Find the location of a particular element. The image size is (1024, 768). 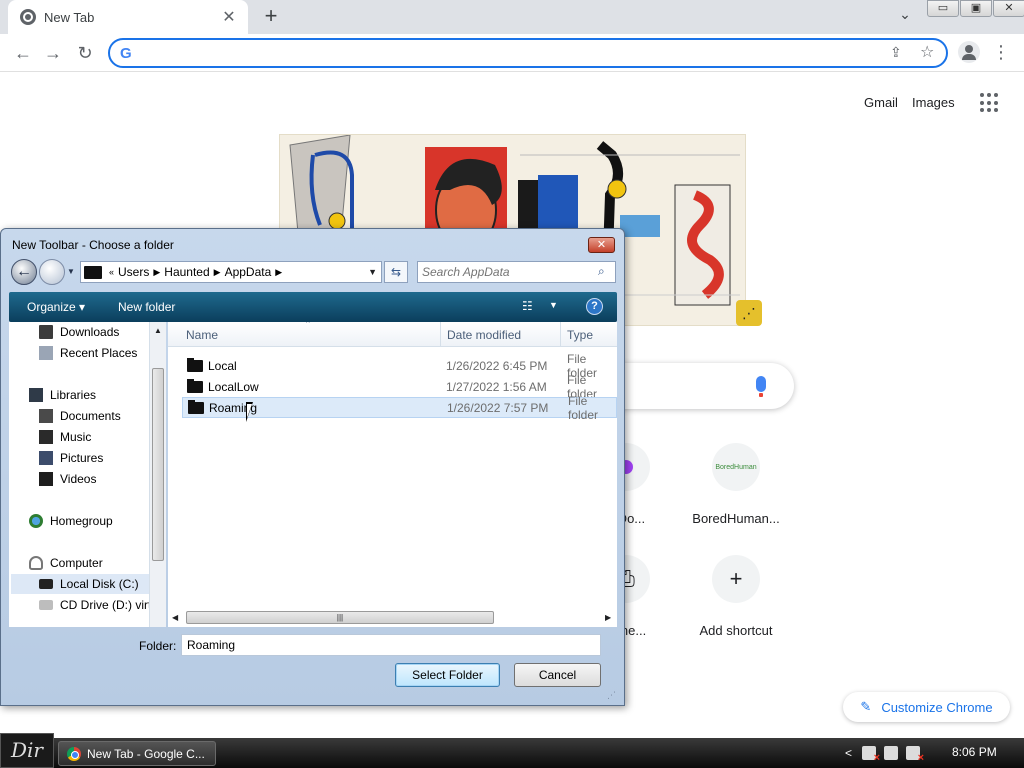

nav-item-homegroup: Homegroup is located at coordinates (71, 521).